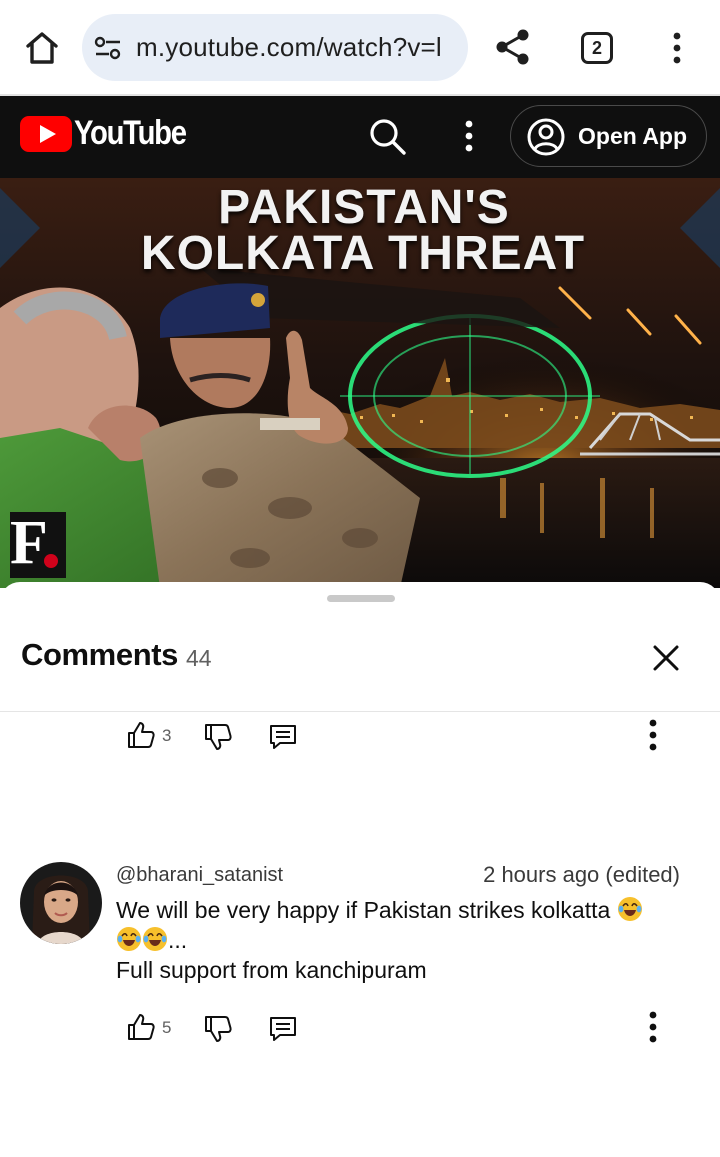 This screenshot has width=720, height=1157. I want to click on comment-line-3: Full support from kanchipuram, so click(271, 970).